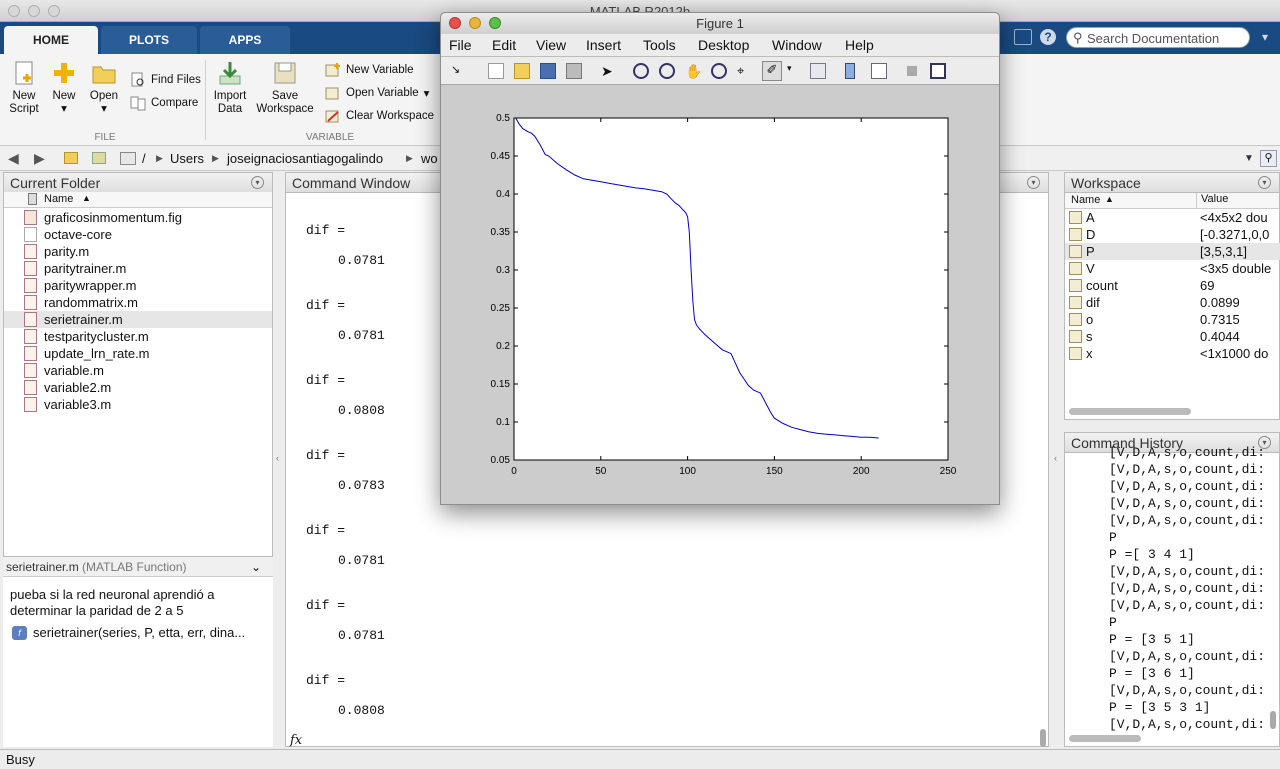 The image size is (1280, 769). Describe the element at coordinates (1159, 707) in the screenshot. I see `history-entry: P = [3 5 3 1]` at that location.